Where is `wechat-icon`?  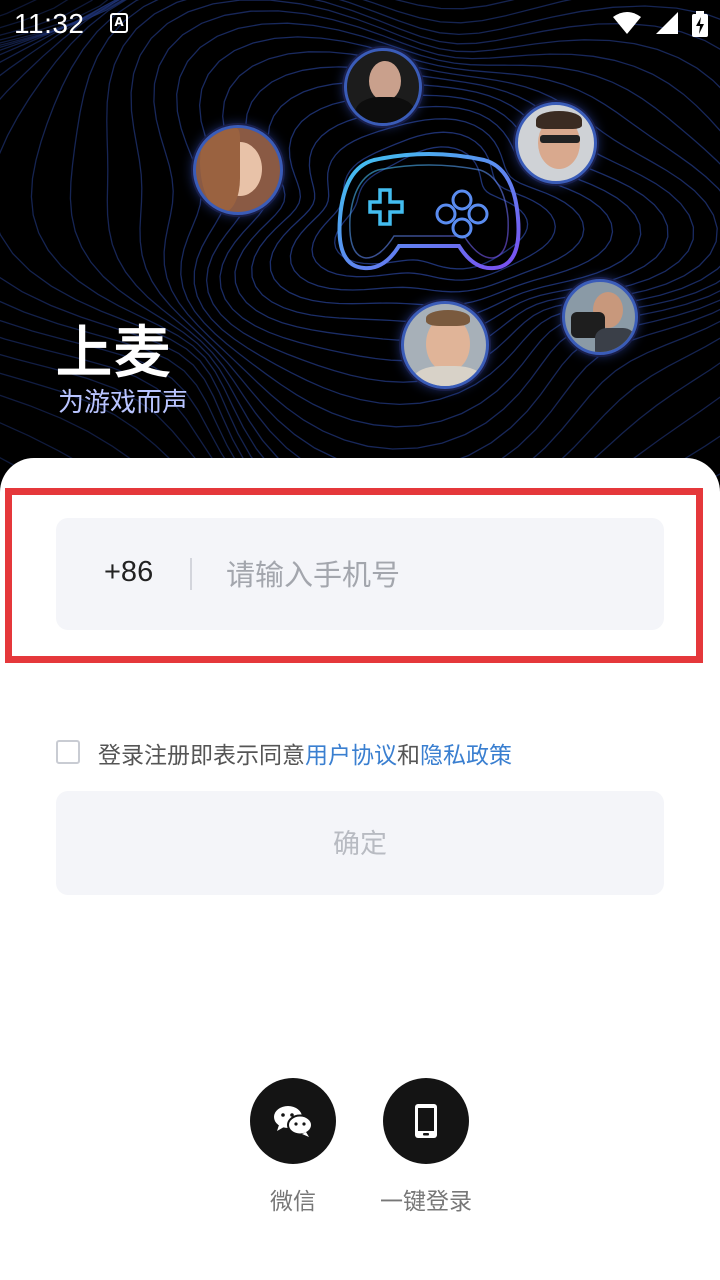 wechat-icon is located at coordinates (293, 1121).